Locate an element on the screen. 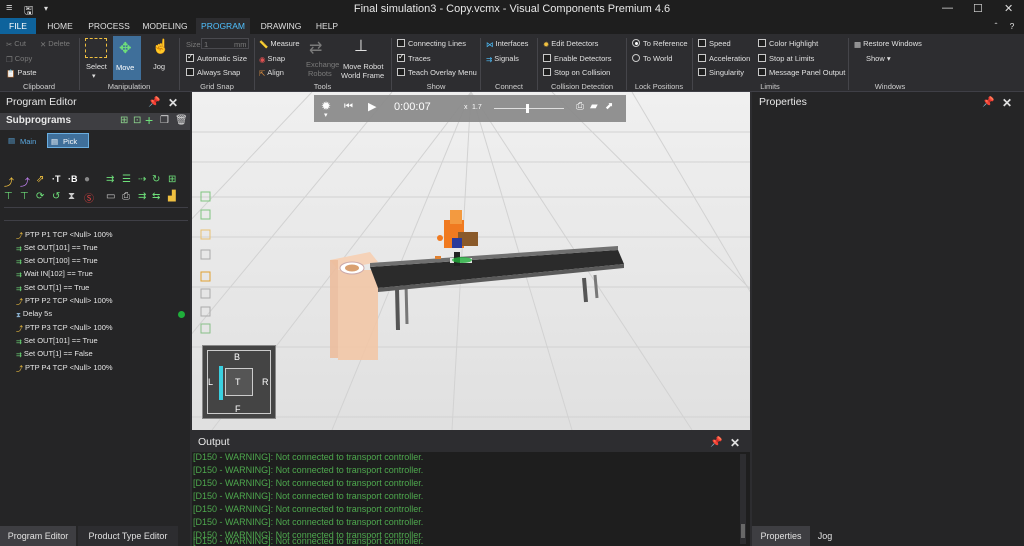 The image size is (1024, 546). minimize-button: — is located at coordinates (947, 8).